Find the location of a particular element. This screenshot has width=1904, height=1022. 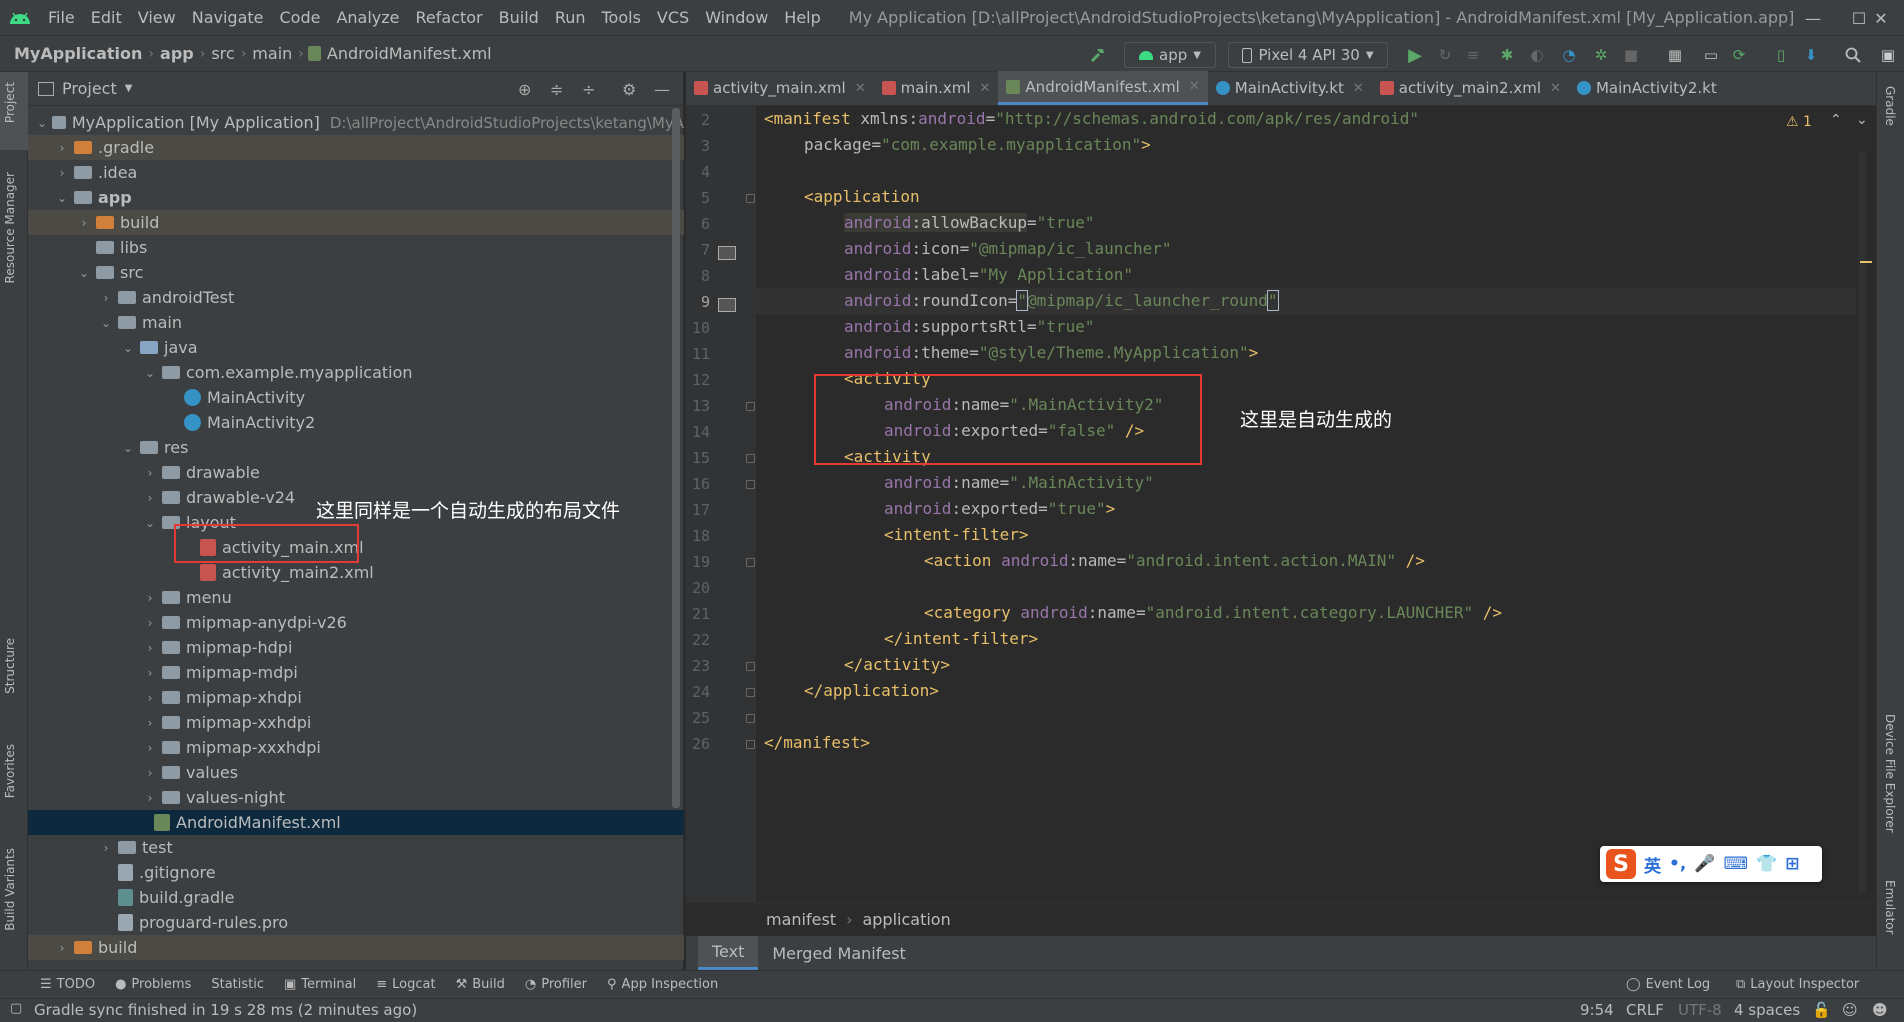

run-icon: ▶ is located at coordinates (1415, 55).